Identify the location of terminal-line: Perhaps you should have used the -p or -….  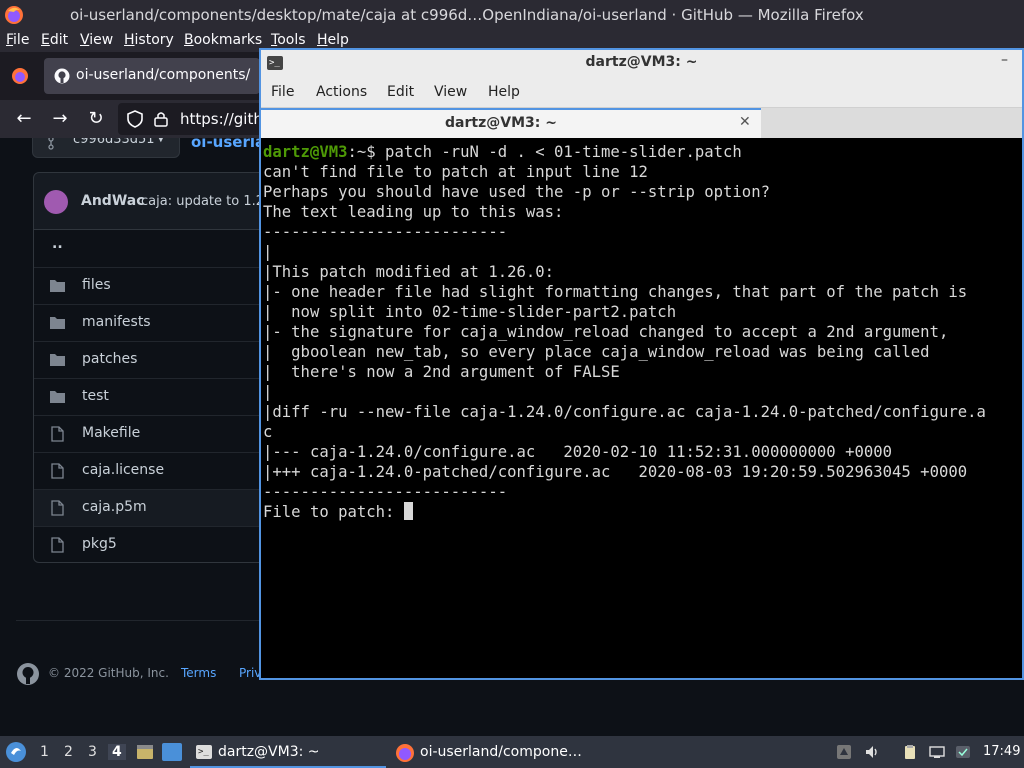
(516, 192).